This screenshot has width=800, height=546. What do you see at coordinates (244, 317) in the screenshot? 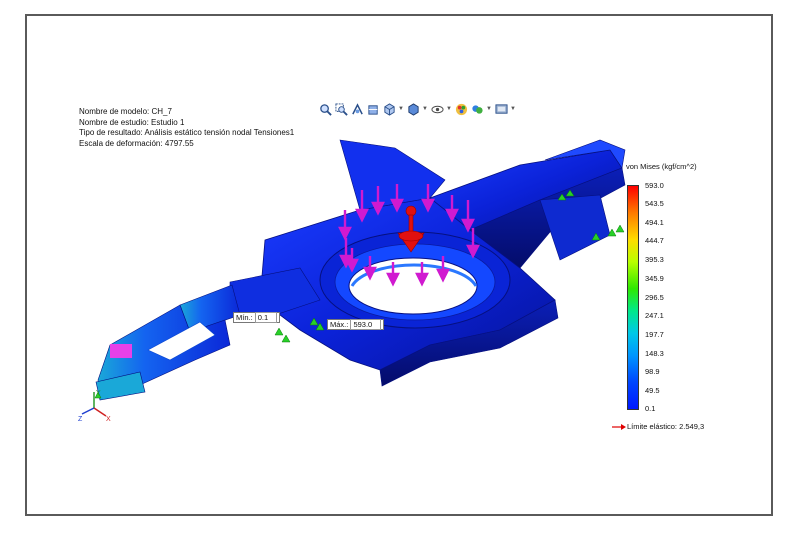
I see `min-label: Mín.:` at bounding box center [244, 317].